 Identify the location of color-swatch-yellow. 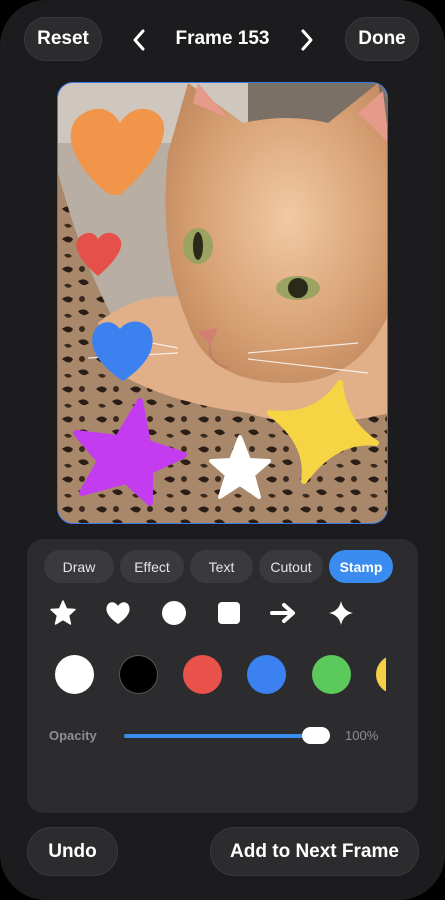
(381, 674).